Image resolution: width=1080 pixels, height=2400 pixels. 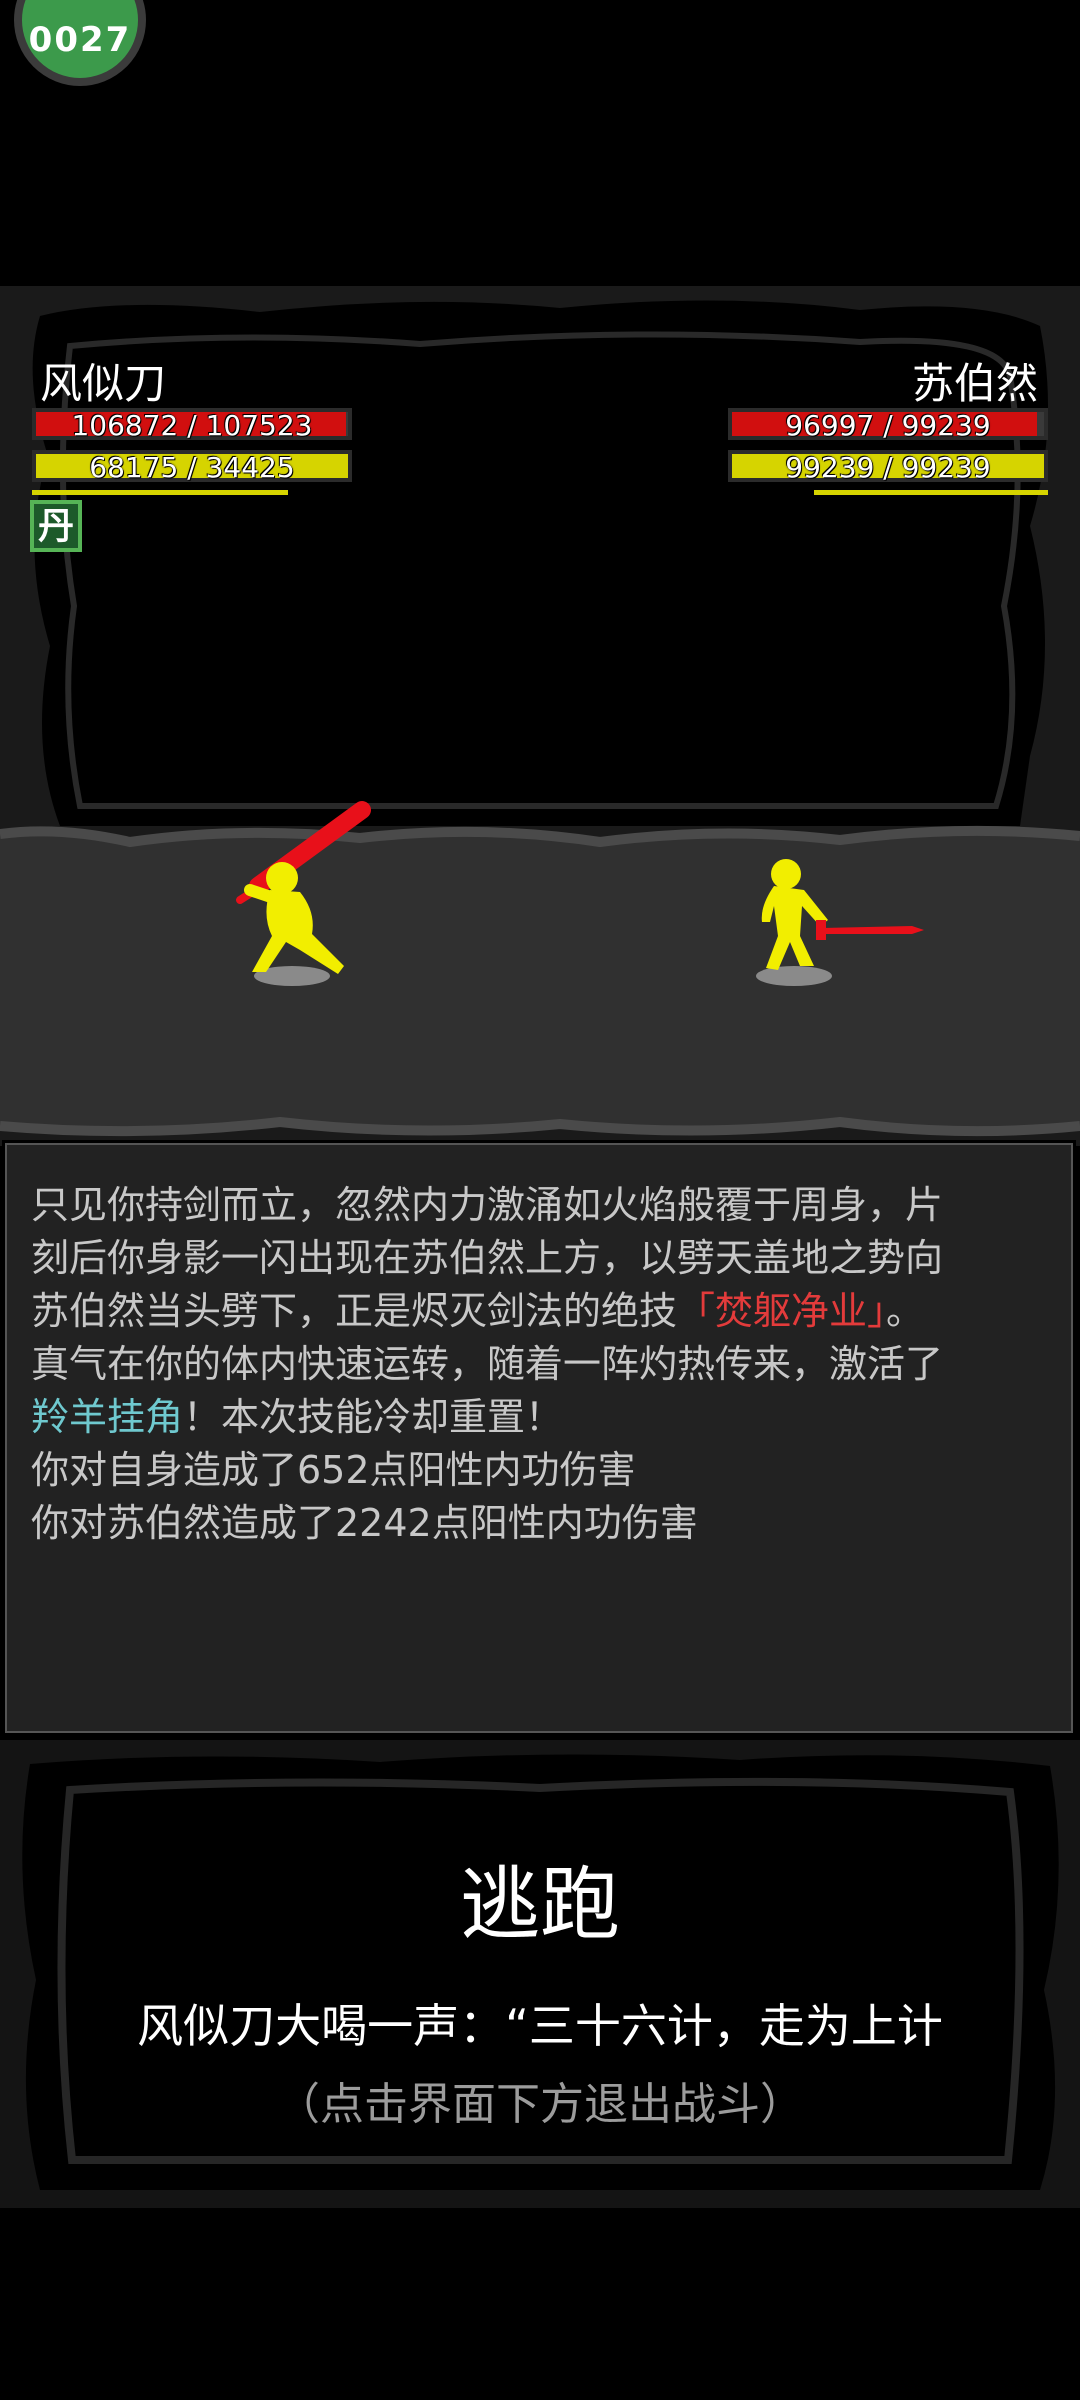 I want to click on enemy-mp-bar: 99239 / 99239, so click(x=888, y=467).